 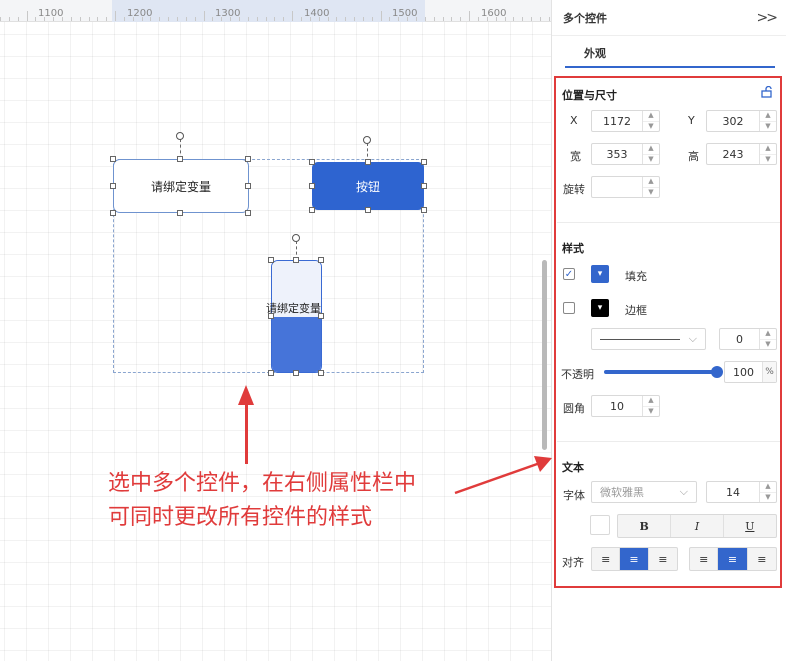 I want to click on align-right-icon: ≡, so click(x=663, y=559).